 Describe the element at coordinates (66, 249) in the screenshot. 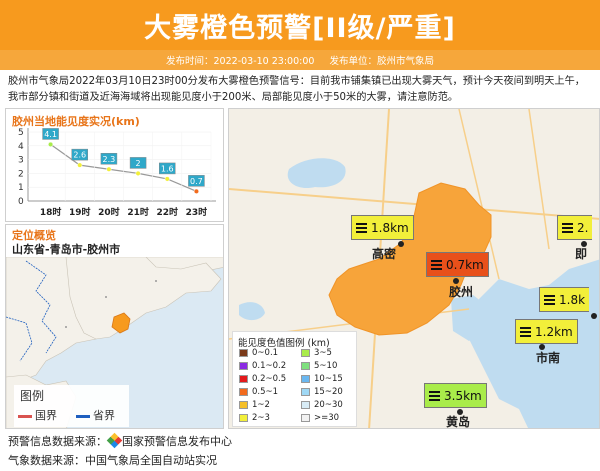

I see `location-path: 山东省-青岛市-胶州市` at that location.